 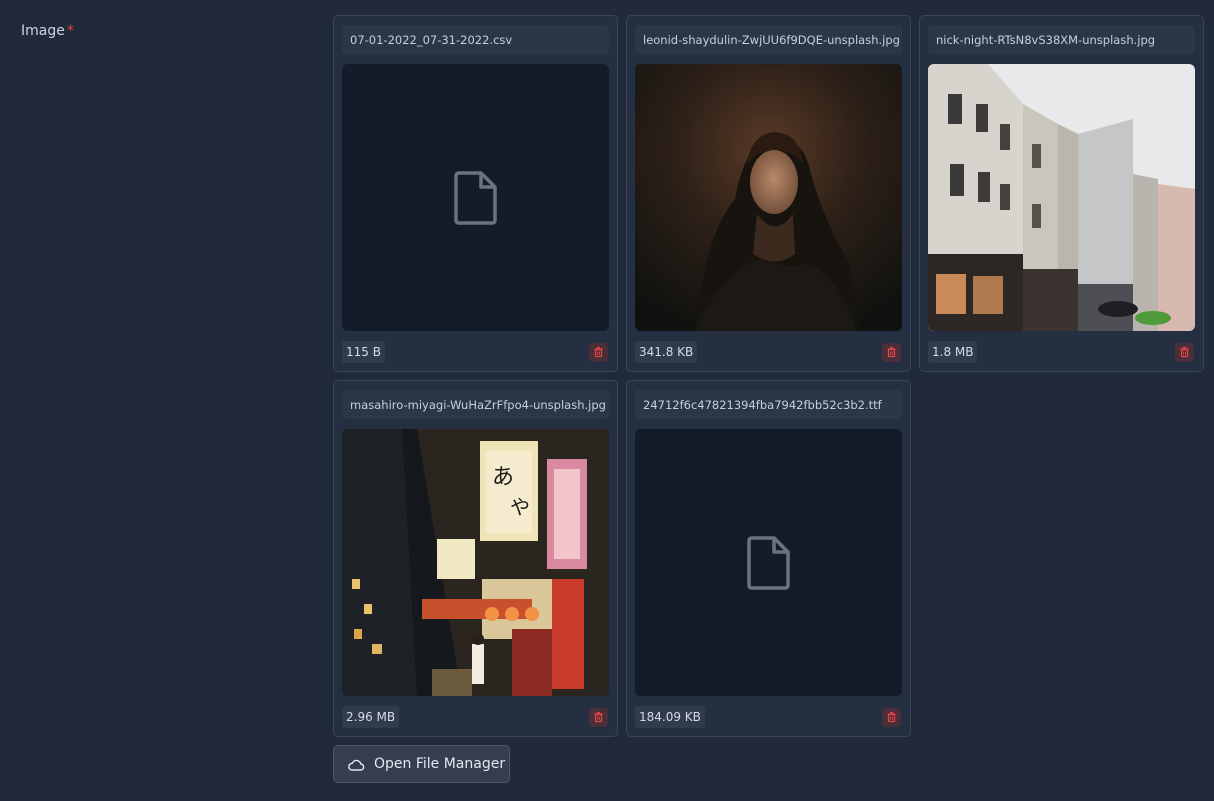 What do you see at coordinates (503, 477) in the screenshot?
I see `svg-text: あ` at bounding box center [503, 477].